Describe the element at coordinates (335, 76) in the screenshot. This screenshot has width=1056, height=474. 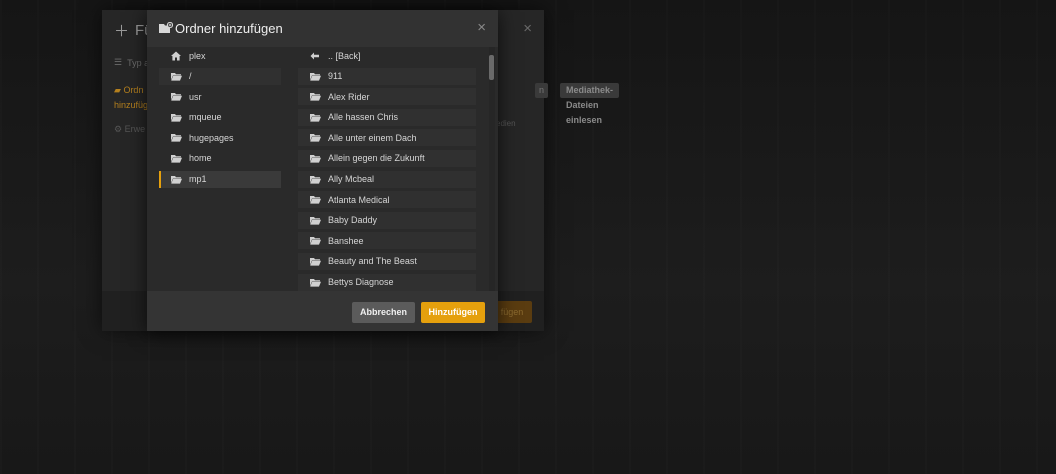
I see `folder-list-item-label: 911` at that location.